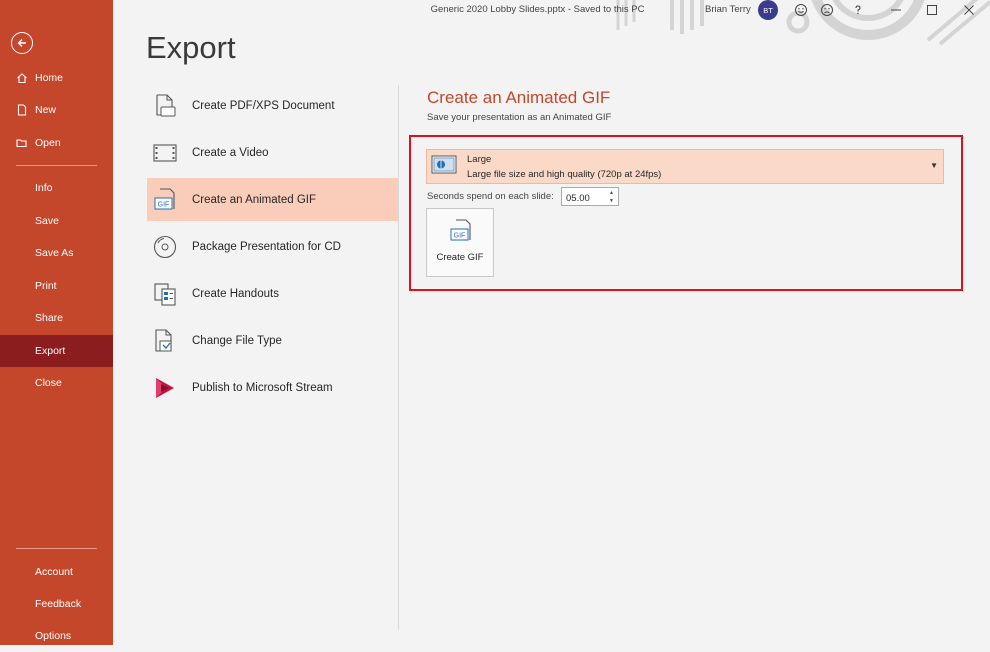  Describe the element at coordinates (827, 10) in the screenshot. I see `frown-feedback-icon` at that location.